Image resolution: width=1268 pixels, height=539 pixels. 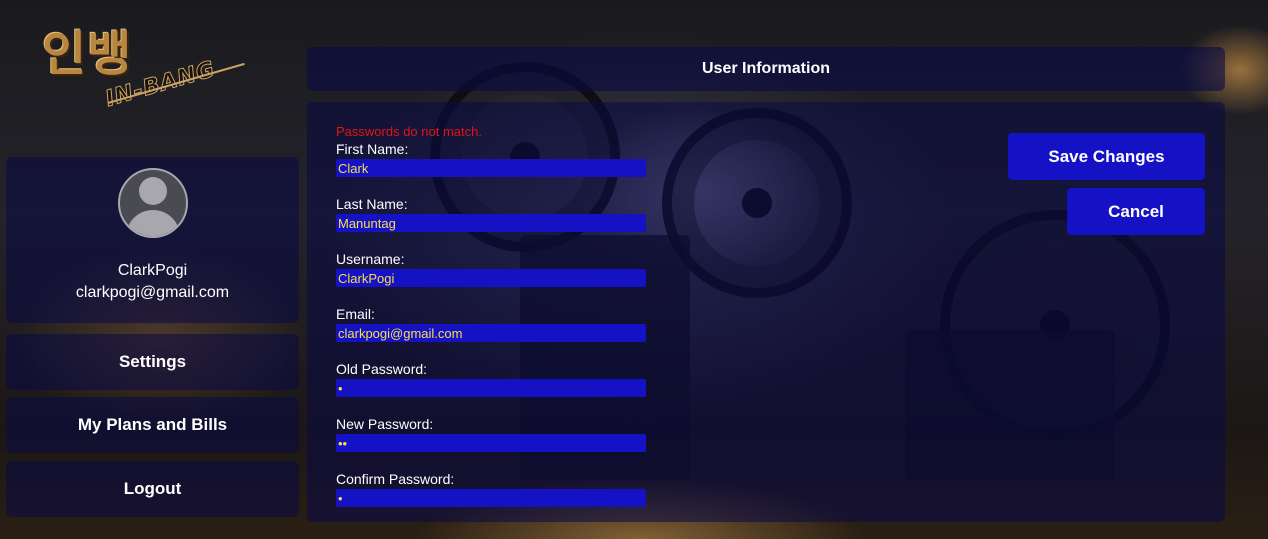 What do you see at coordinates (766, 69) in the screenshot?
I see `page-title: User Information` at bounding box center [766, 69].